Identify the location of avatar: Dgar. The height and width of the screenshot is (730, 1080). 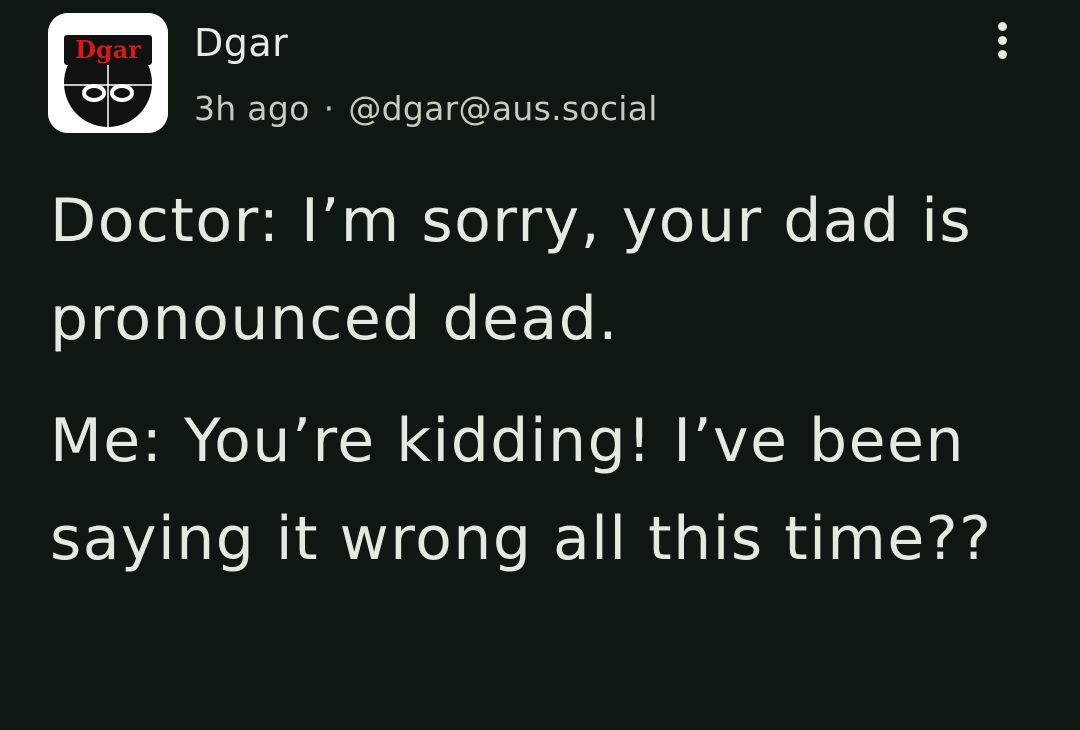
(108, 73).